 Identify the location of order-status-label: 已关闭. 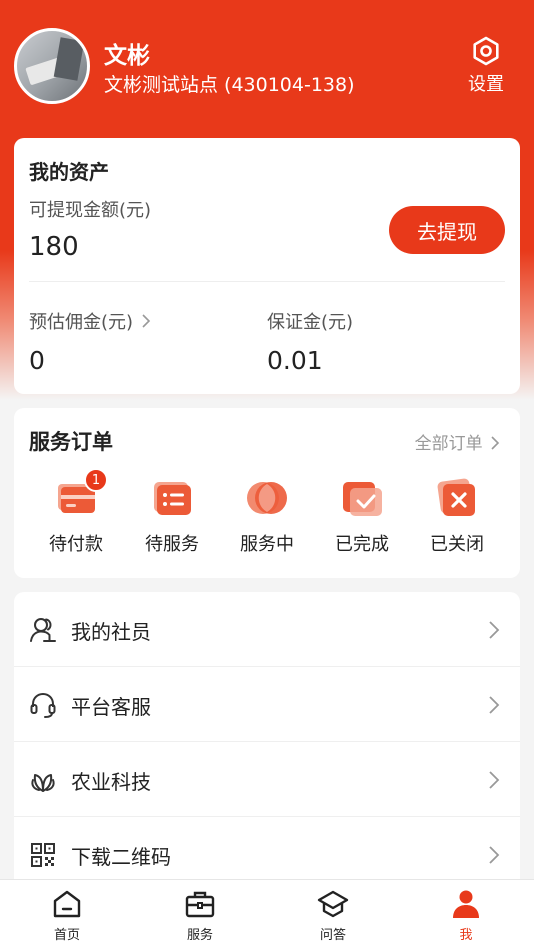
(457, 544).